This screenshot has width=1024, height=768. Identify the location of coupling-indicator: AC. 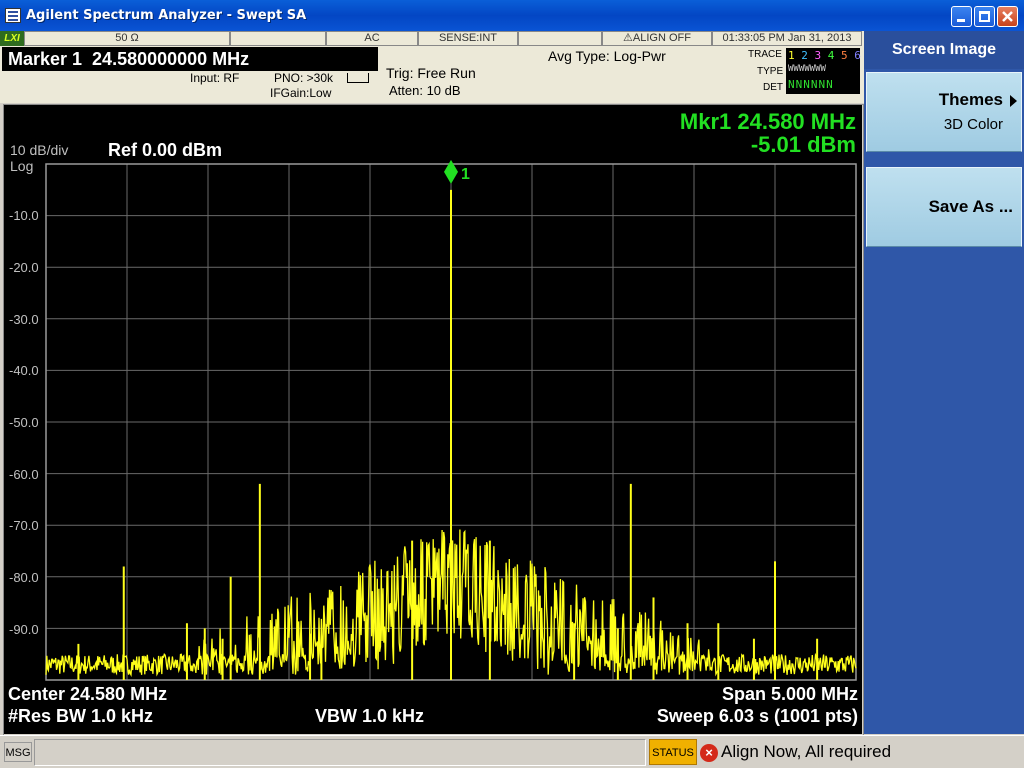
(372, 38).